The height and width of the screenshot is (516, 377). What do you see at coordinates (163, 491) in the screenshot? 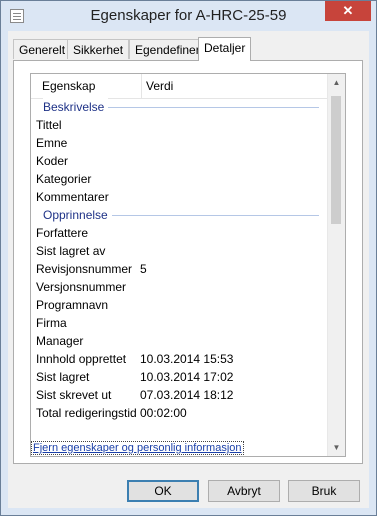
I see `ok-button: OK` at bounding box center [163, 491].